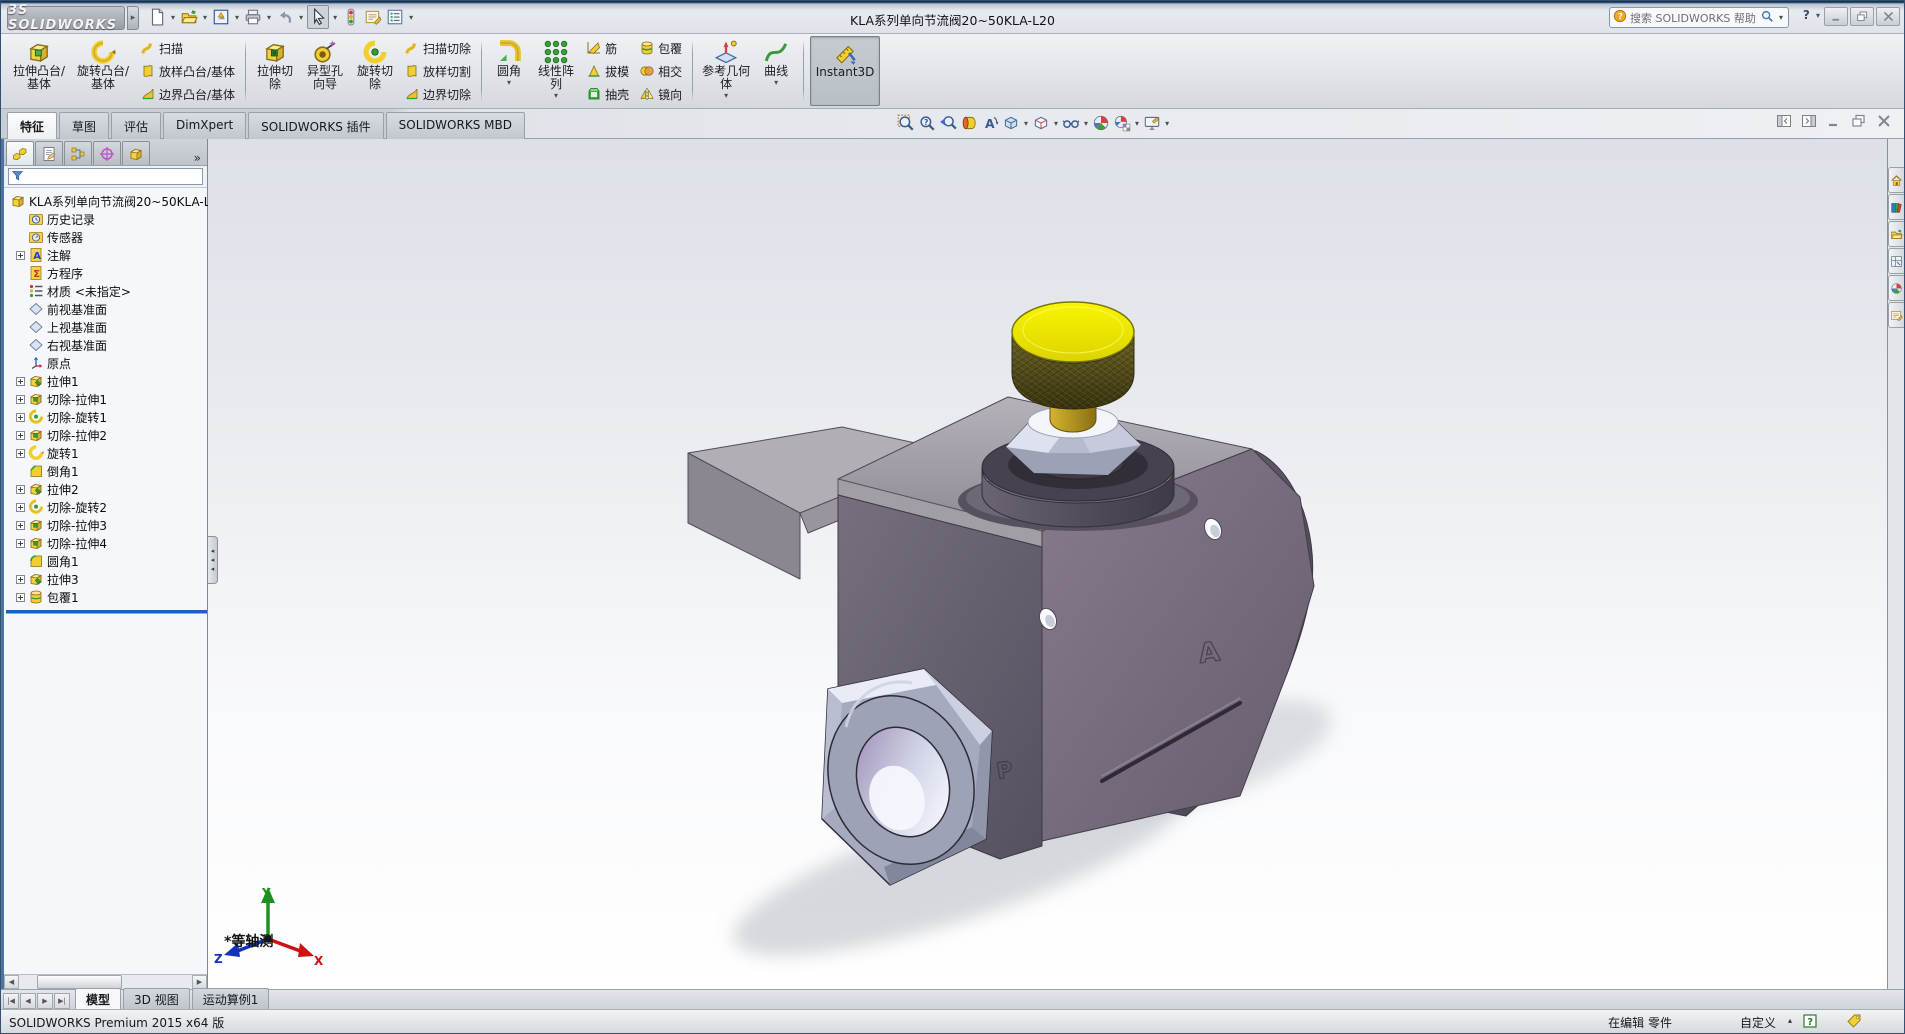 The width and height of the screenshot is (1905, 1034). Describe the element at coordinates (103, 71) in the screenshot. I see `revolved-boss-base-button: 旋转凸台/基体` at that location.